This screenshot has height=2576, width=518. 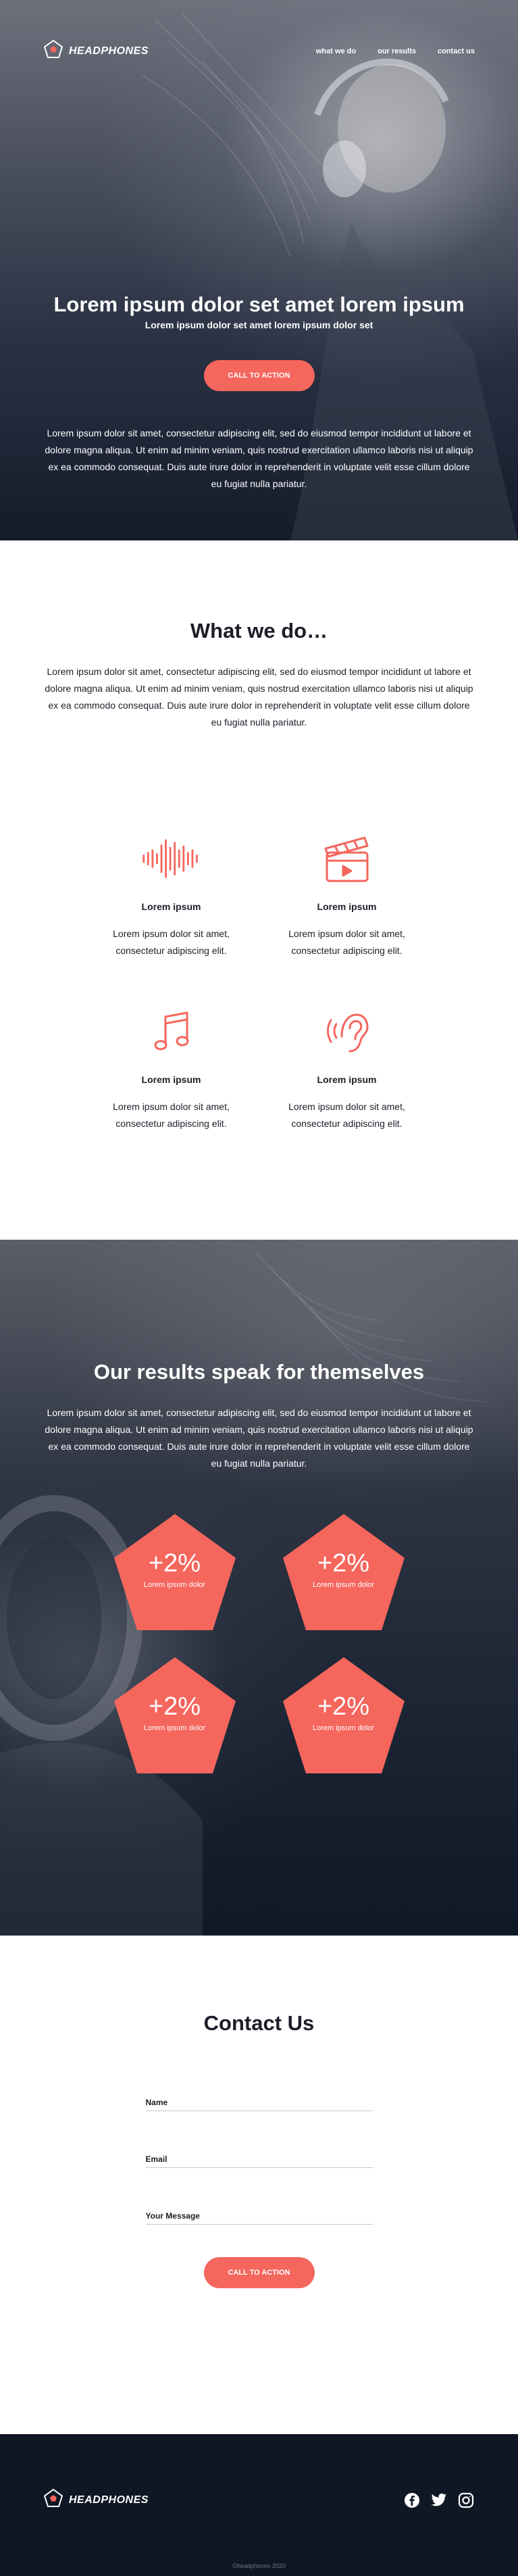 I want to click on nav-link-our-results: our results, so click(x=397, y=51).